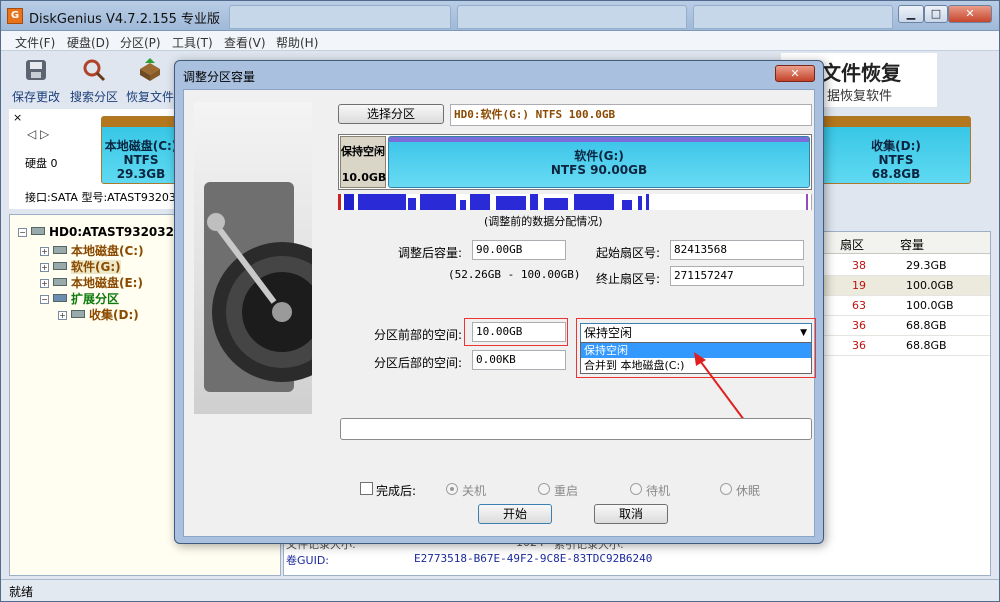 Image resolution: width=1000 pixels, height=602 pixels. I want to click on after-completion-label: 完成后:, so click(396, 491).